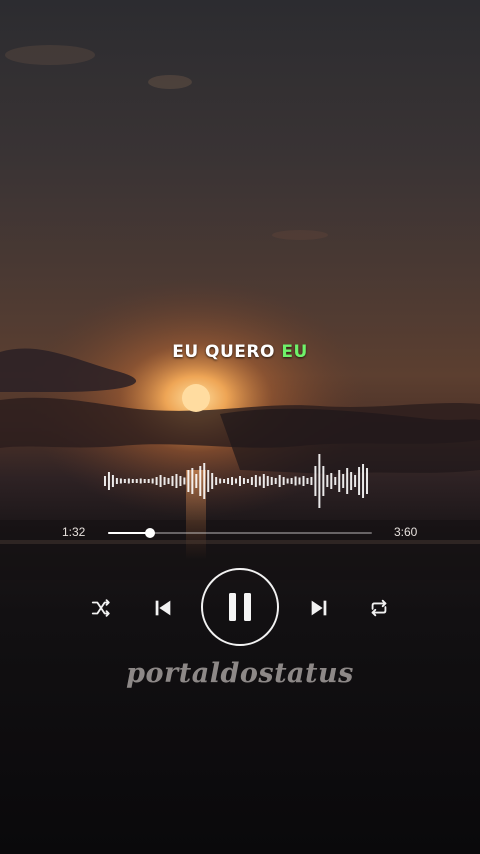 This screenshot has width=480, height=854. What do you see at coordinates (240, 673) in the screenshot?
I see `watermark: portaldostatus` at bounding box center [240, 673].